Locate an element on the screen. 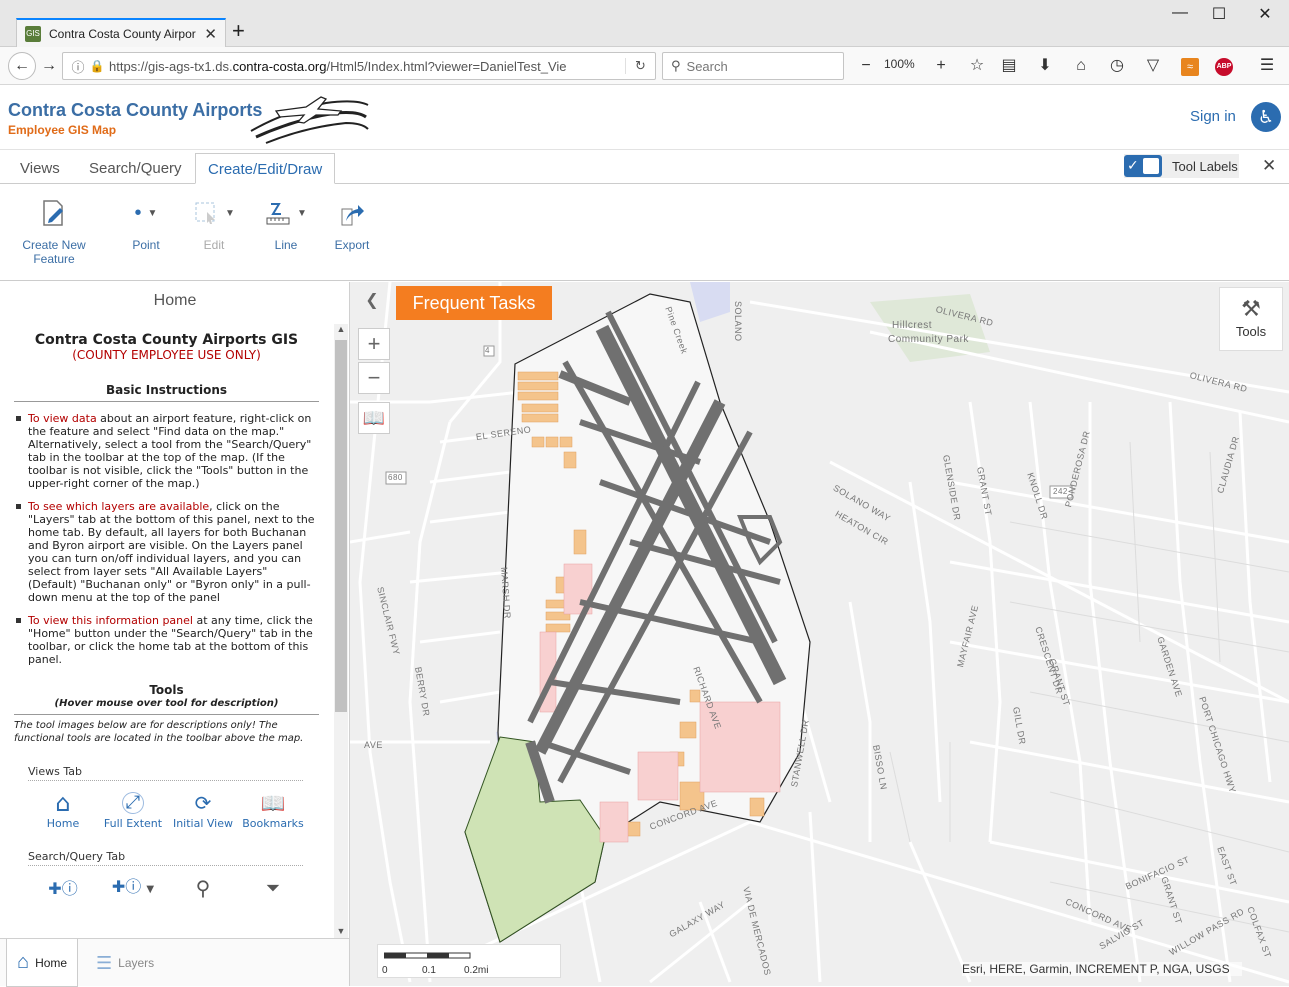 This screenshot has height=987, width=1289. close-window-icon: ✕ is located at coordinates (1265, 14).